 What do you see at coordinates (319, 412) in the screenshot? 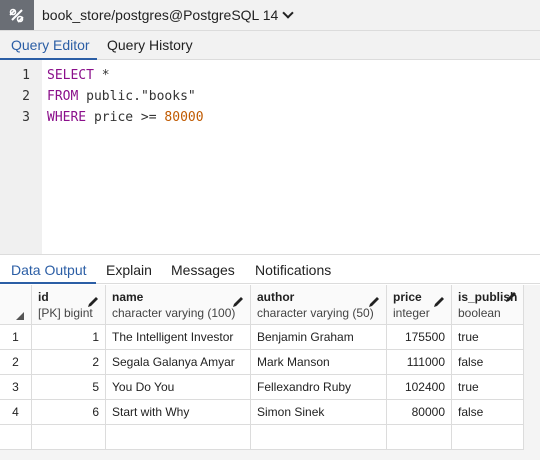
I see `cell-author: Simon Sinek` at bounding box center [319, 412].